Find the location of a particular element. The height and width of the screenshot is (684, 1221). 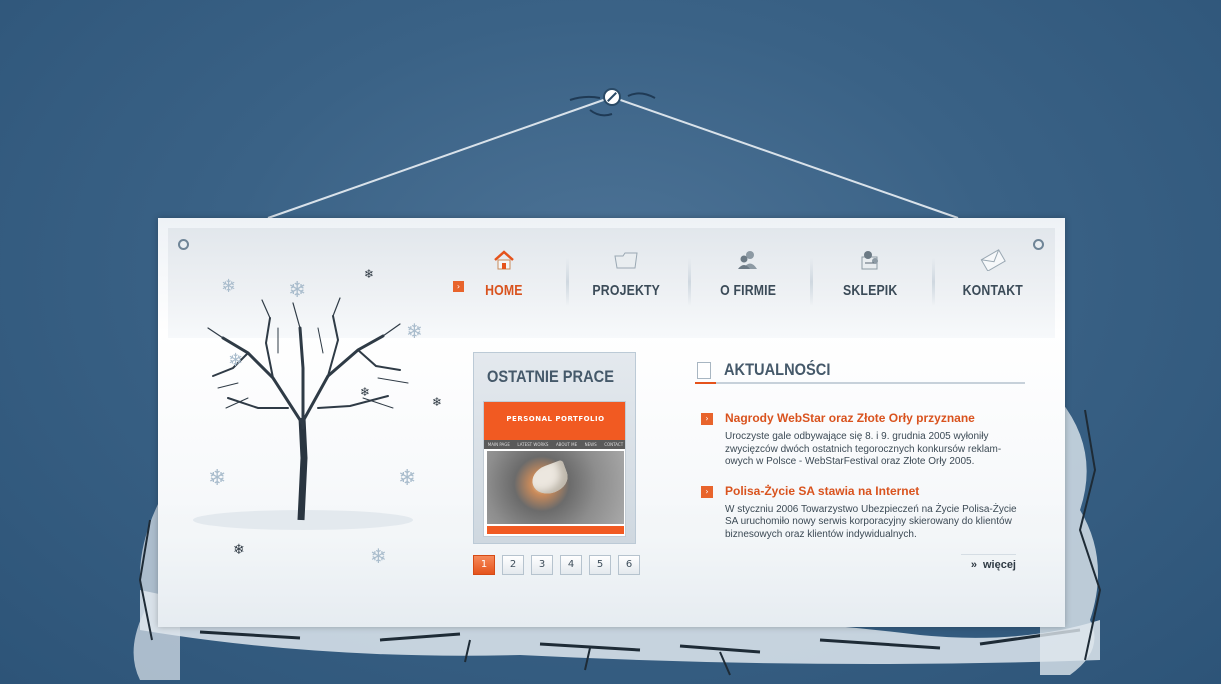

thumbnail-logo: PERSONAL PORTFOLIO is located at coordinates (555, 419).